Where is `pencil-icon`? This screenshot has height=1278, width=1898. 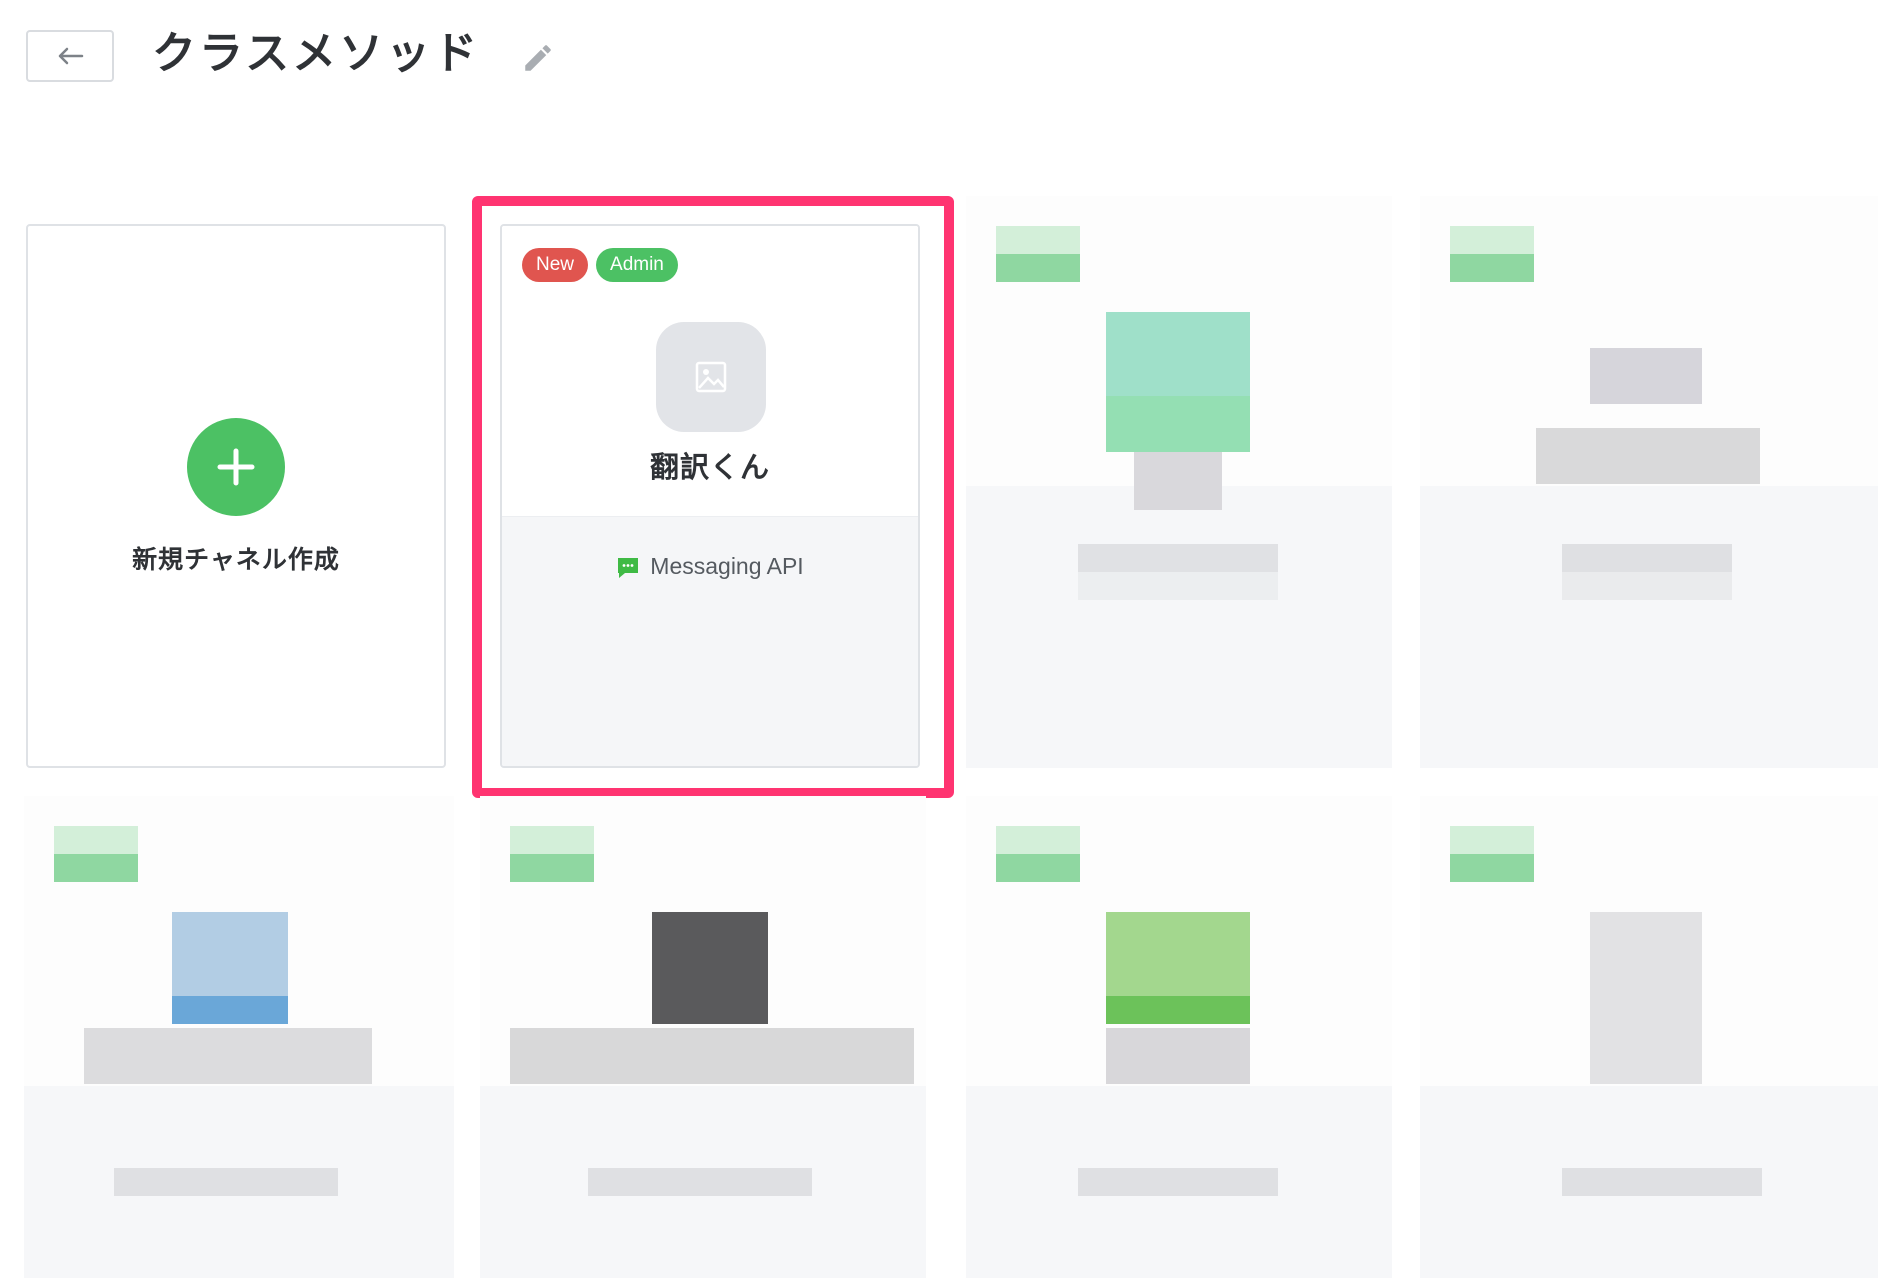
pencil-icon is located at coordinates (538, 58).